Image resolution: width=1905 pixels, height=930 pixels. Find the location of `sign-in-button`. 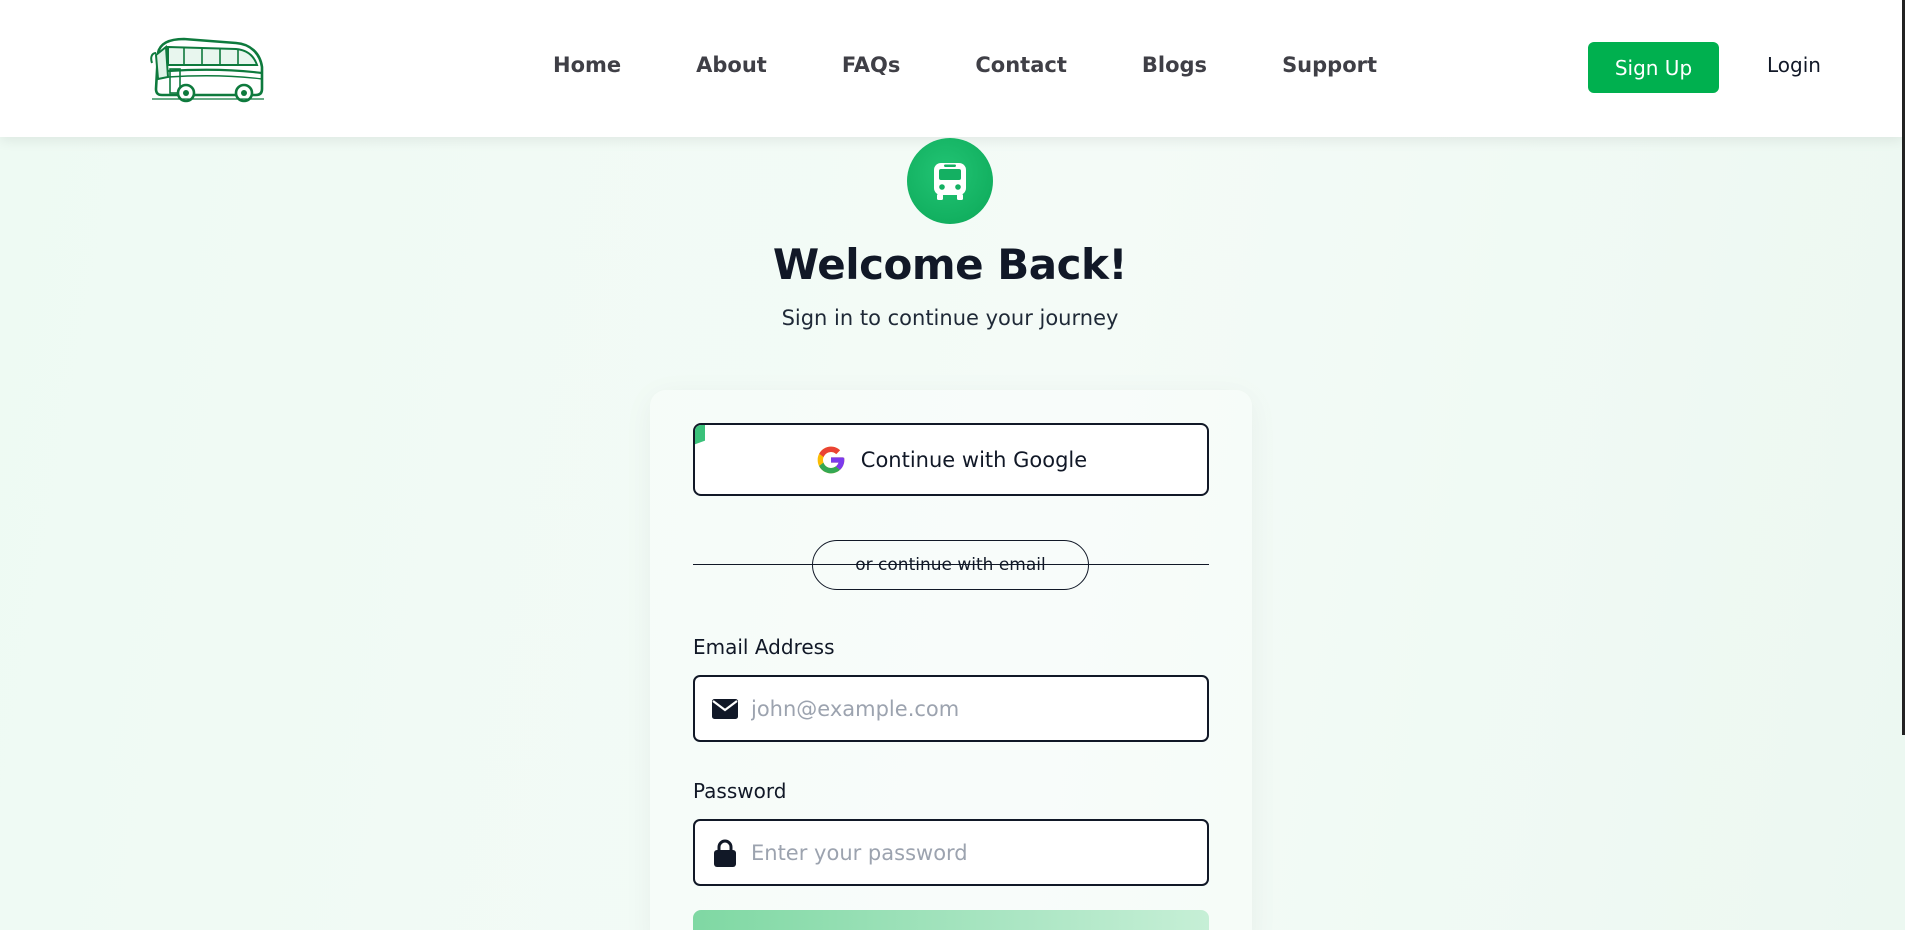

sign-in-button is located at coordinates (951, 920).